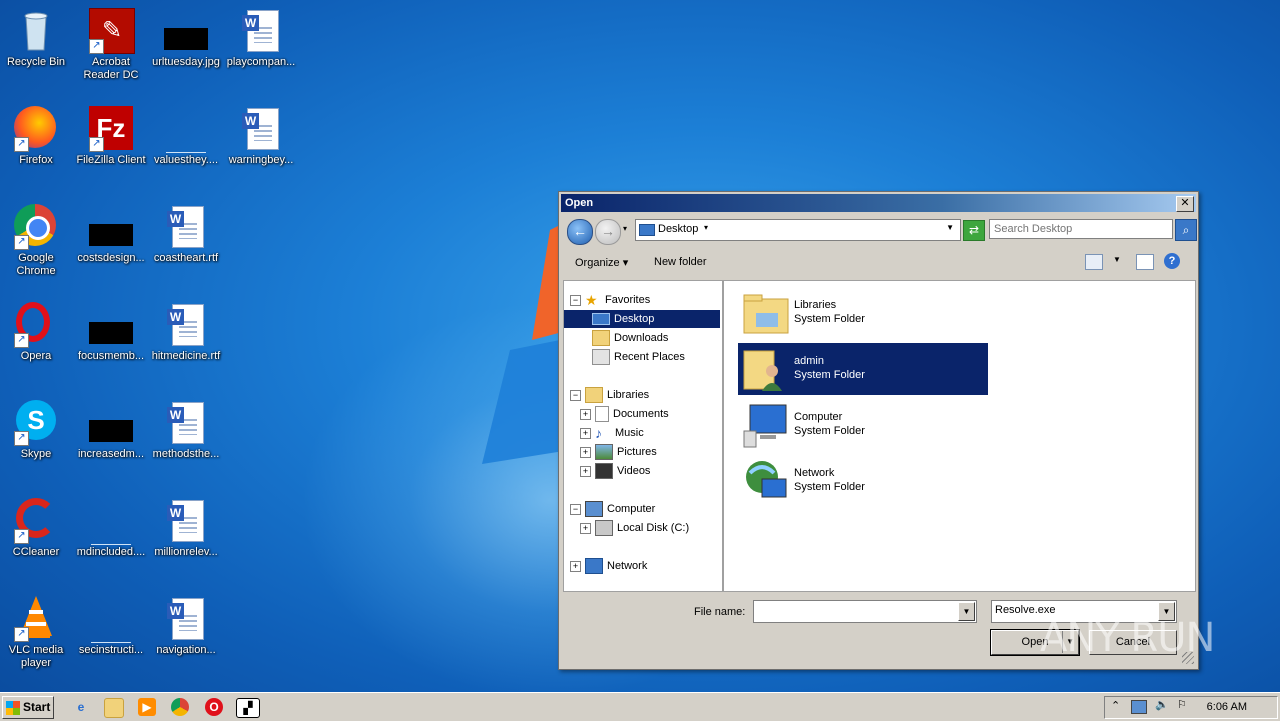 This screenshot has height=721, width=1280. Describe the element at coordinates (680, 262) in the screenshot. I see `new-folder-button: New folder` at that location.